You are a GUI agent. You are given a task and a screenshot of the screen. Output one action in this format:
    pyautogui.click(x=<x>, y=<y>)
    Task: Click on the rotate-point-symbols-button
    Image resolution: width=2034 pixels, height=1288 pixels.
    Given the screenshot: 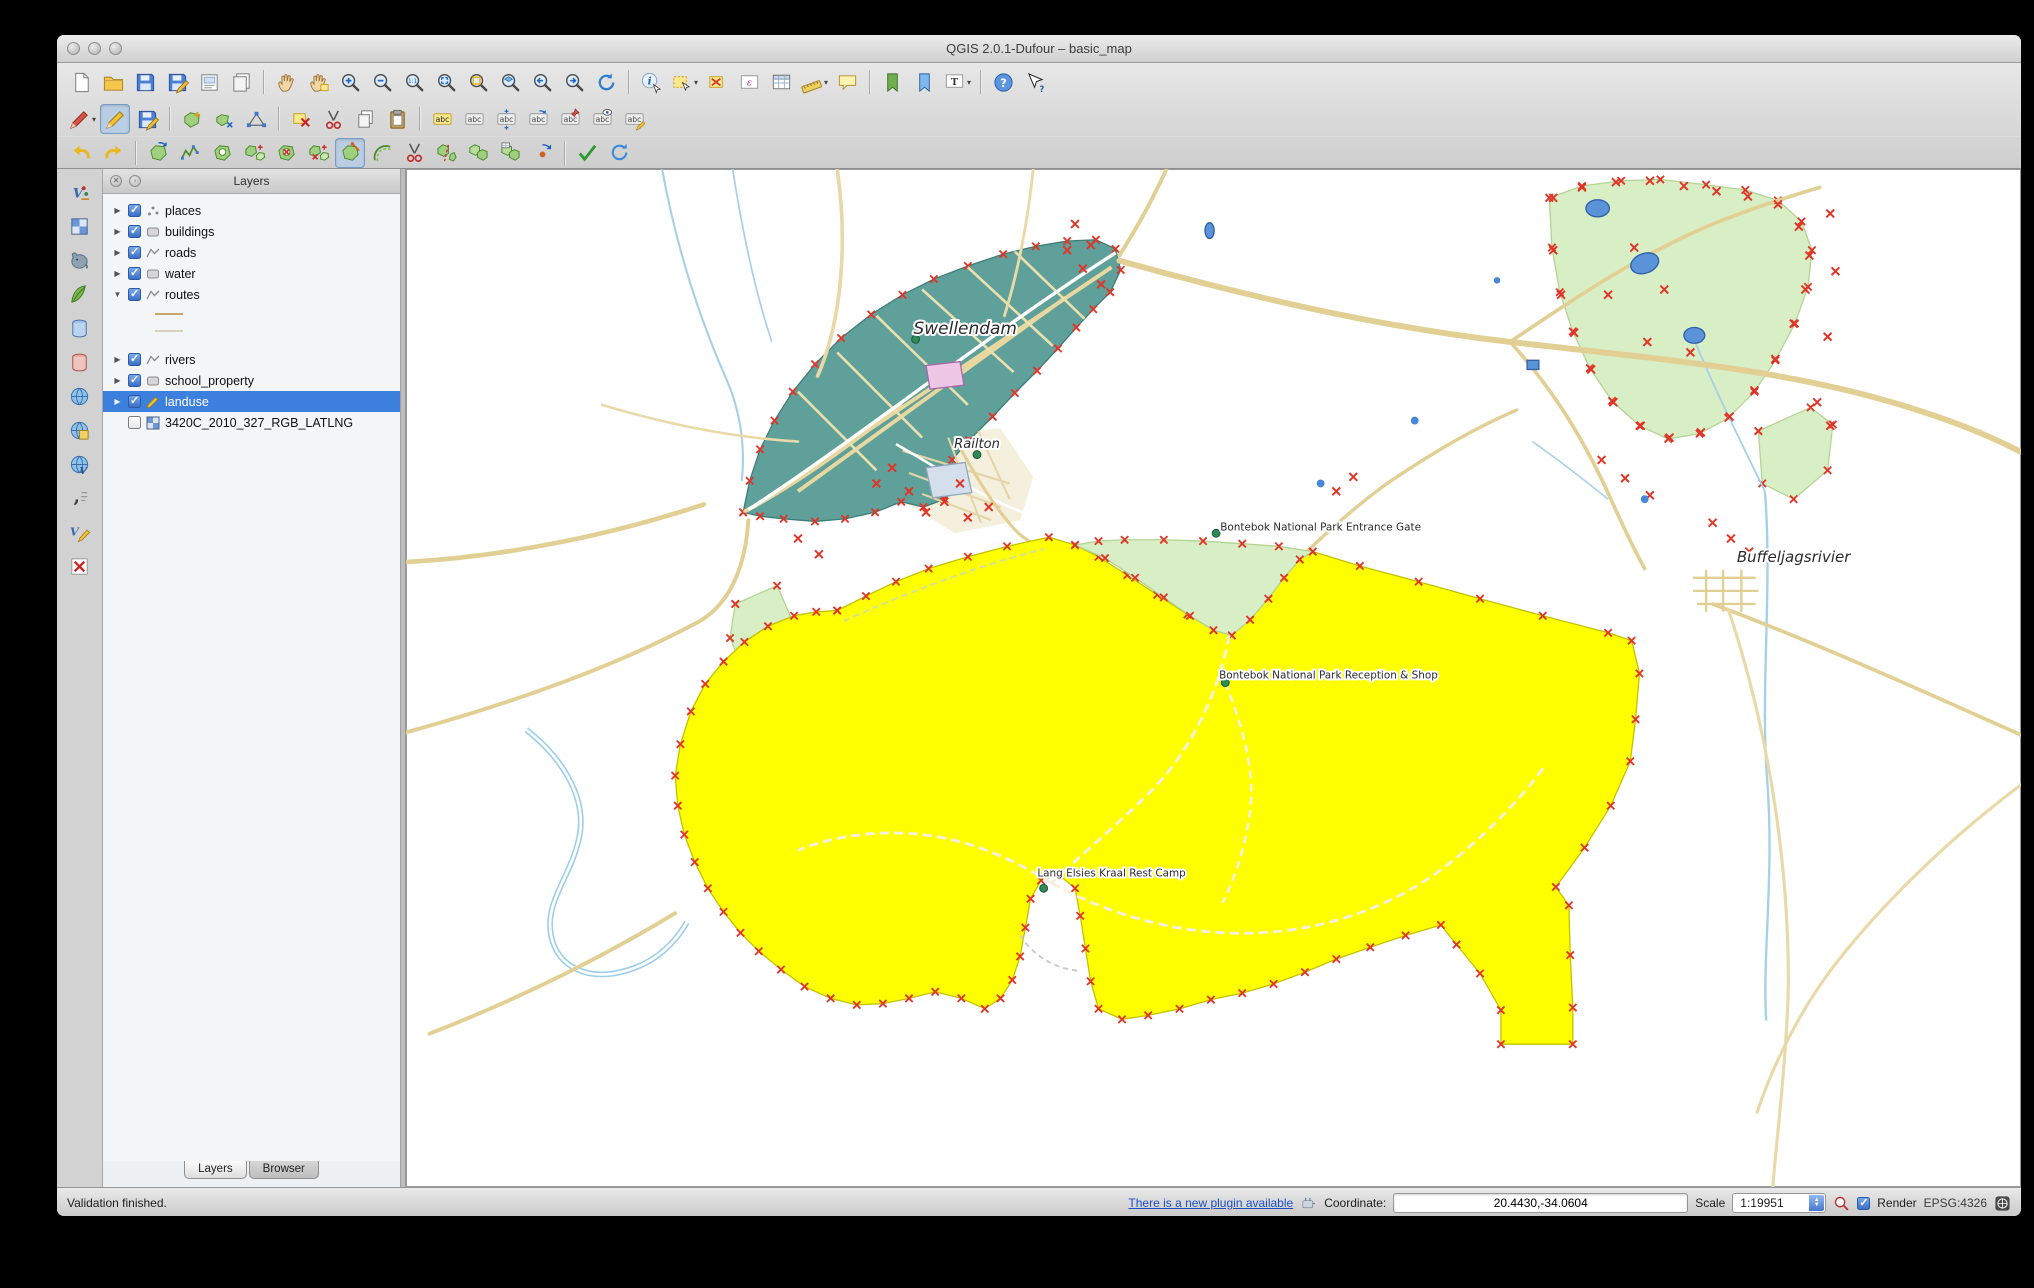 What is the action you would take?
    pyautogui.click(x=542, y=153)
    